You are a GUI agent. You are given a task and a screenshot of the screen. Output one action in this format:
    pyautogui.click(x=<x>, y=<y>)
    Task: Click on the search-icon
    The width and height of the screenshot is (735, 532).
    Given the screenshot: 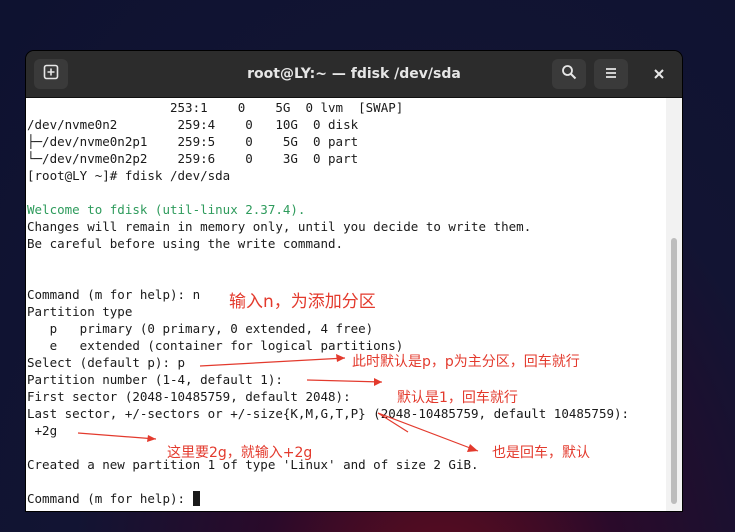 What is the action you would take?
    pyautogui.click(x=569, y=74)
    